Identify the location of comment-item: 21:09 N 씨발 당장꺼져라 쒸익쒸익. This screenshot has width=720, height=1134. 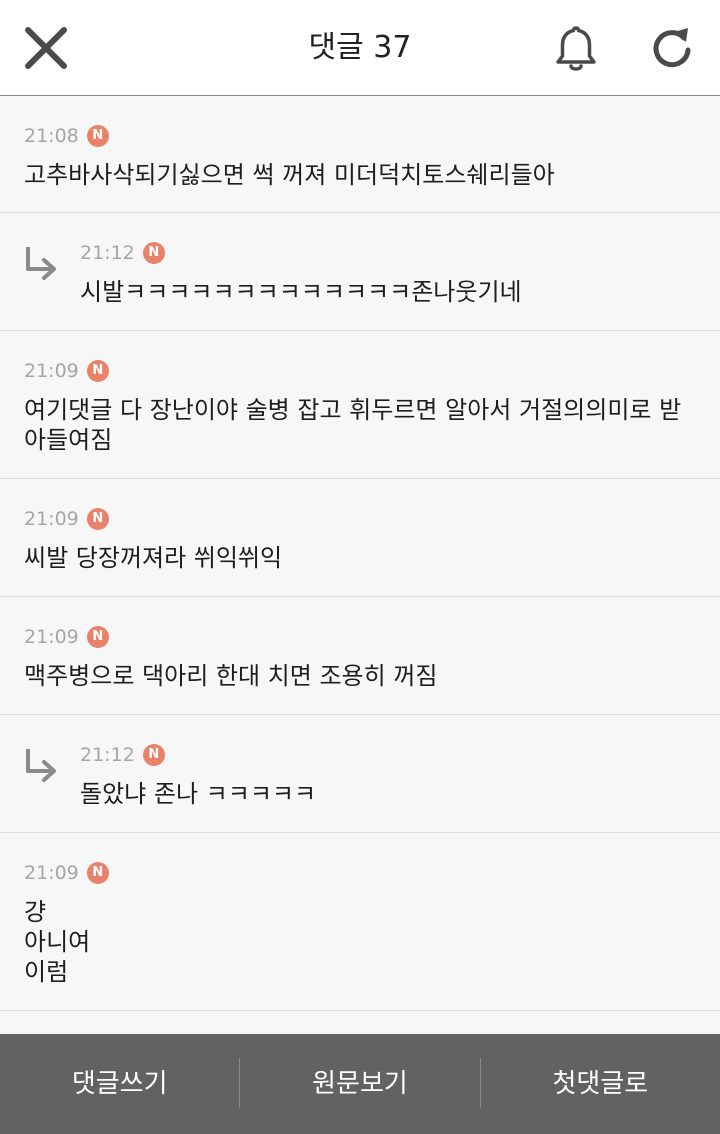
(360, 538).